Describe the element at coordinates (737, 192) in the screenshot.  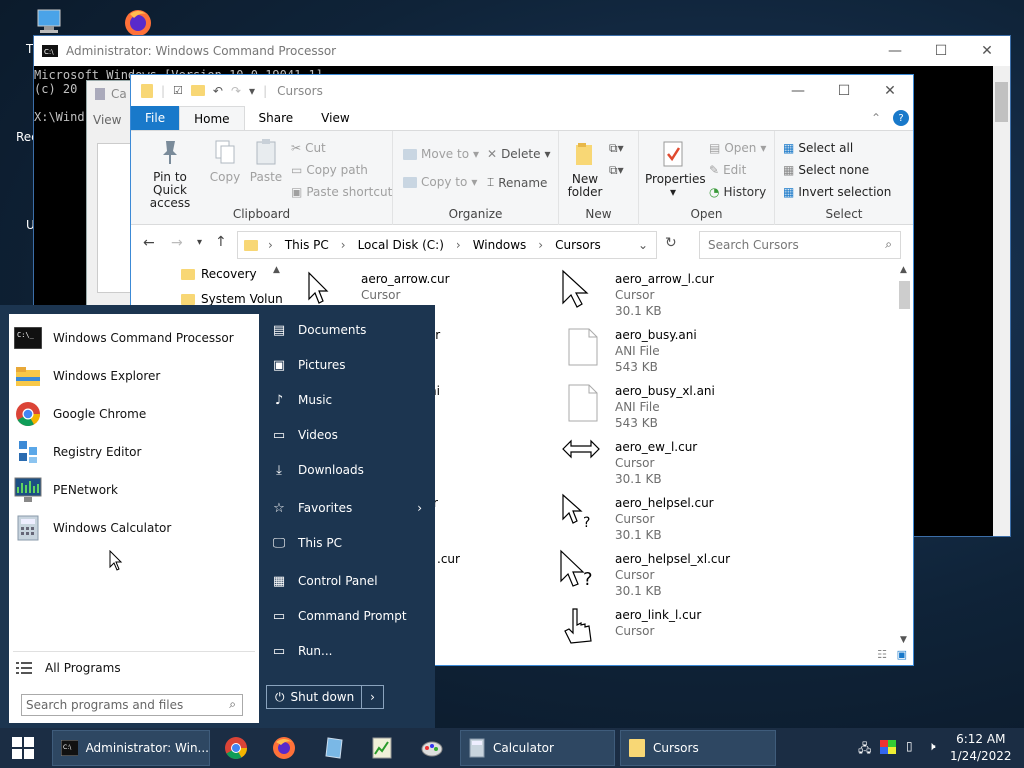
I see `history-button: ◔ History` at that location.